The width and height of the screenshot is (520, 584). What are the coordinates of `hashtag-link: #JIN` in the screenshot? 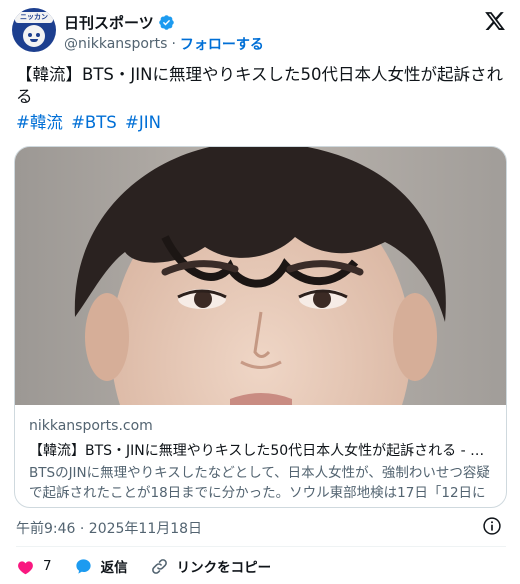 It's located at (143, 122).